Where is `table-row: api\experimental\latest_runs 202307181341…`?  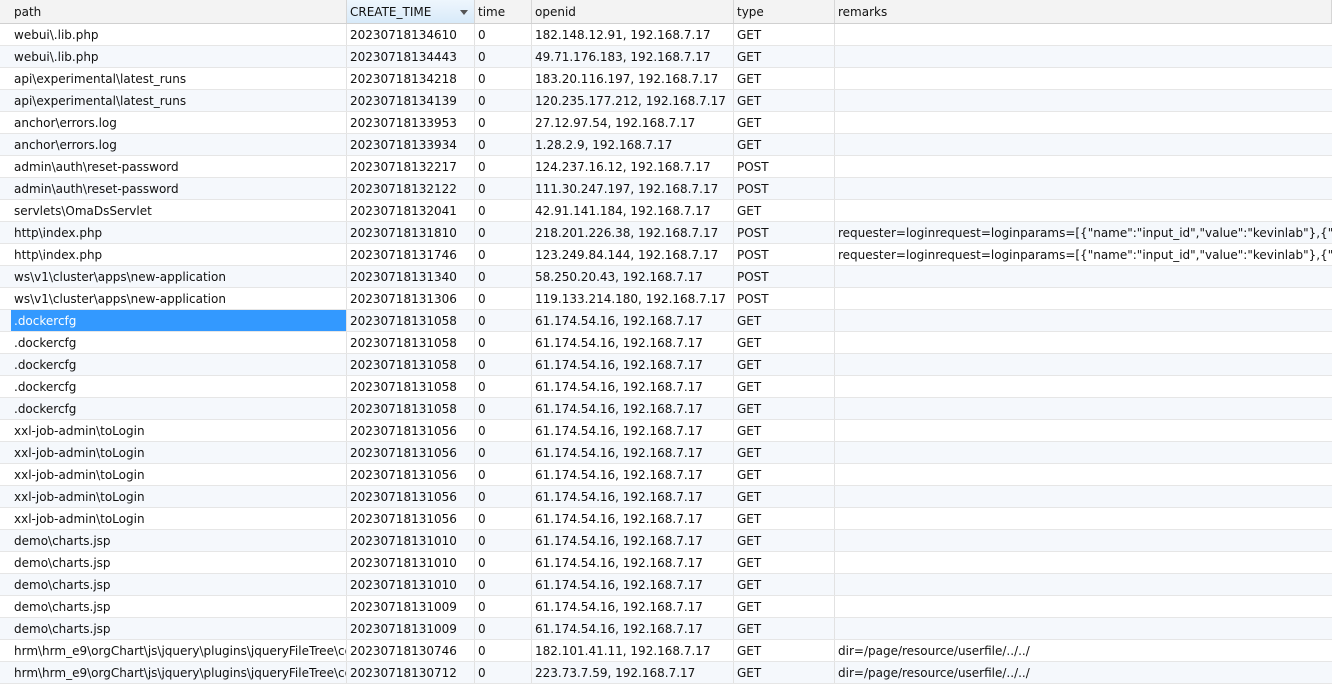
table-row: api\experimental\latest_runs 202307181341… is located at coordinates (666, 101).